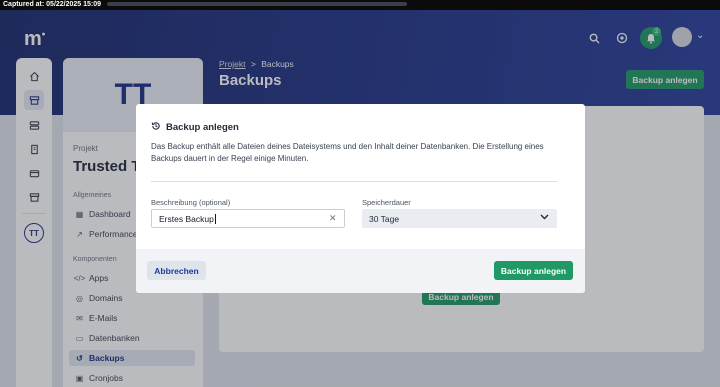 This screenshot has height=387, width=720. I want to click on dialog-title: Backup anlegen, so click(195, 127).